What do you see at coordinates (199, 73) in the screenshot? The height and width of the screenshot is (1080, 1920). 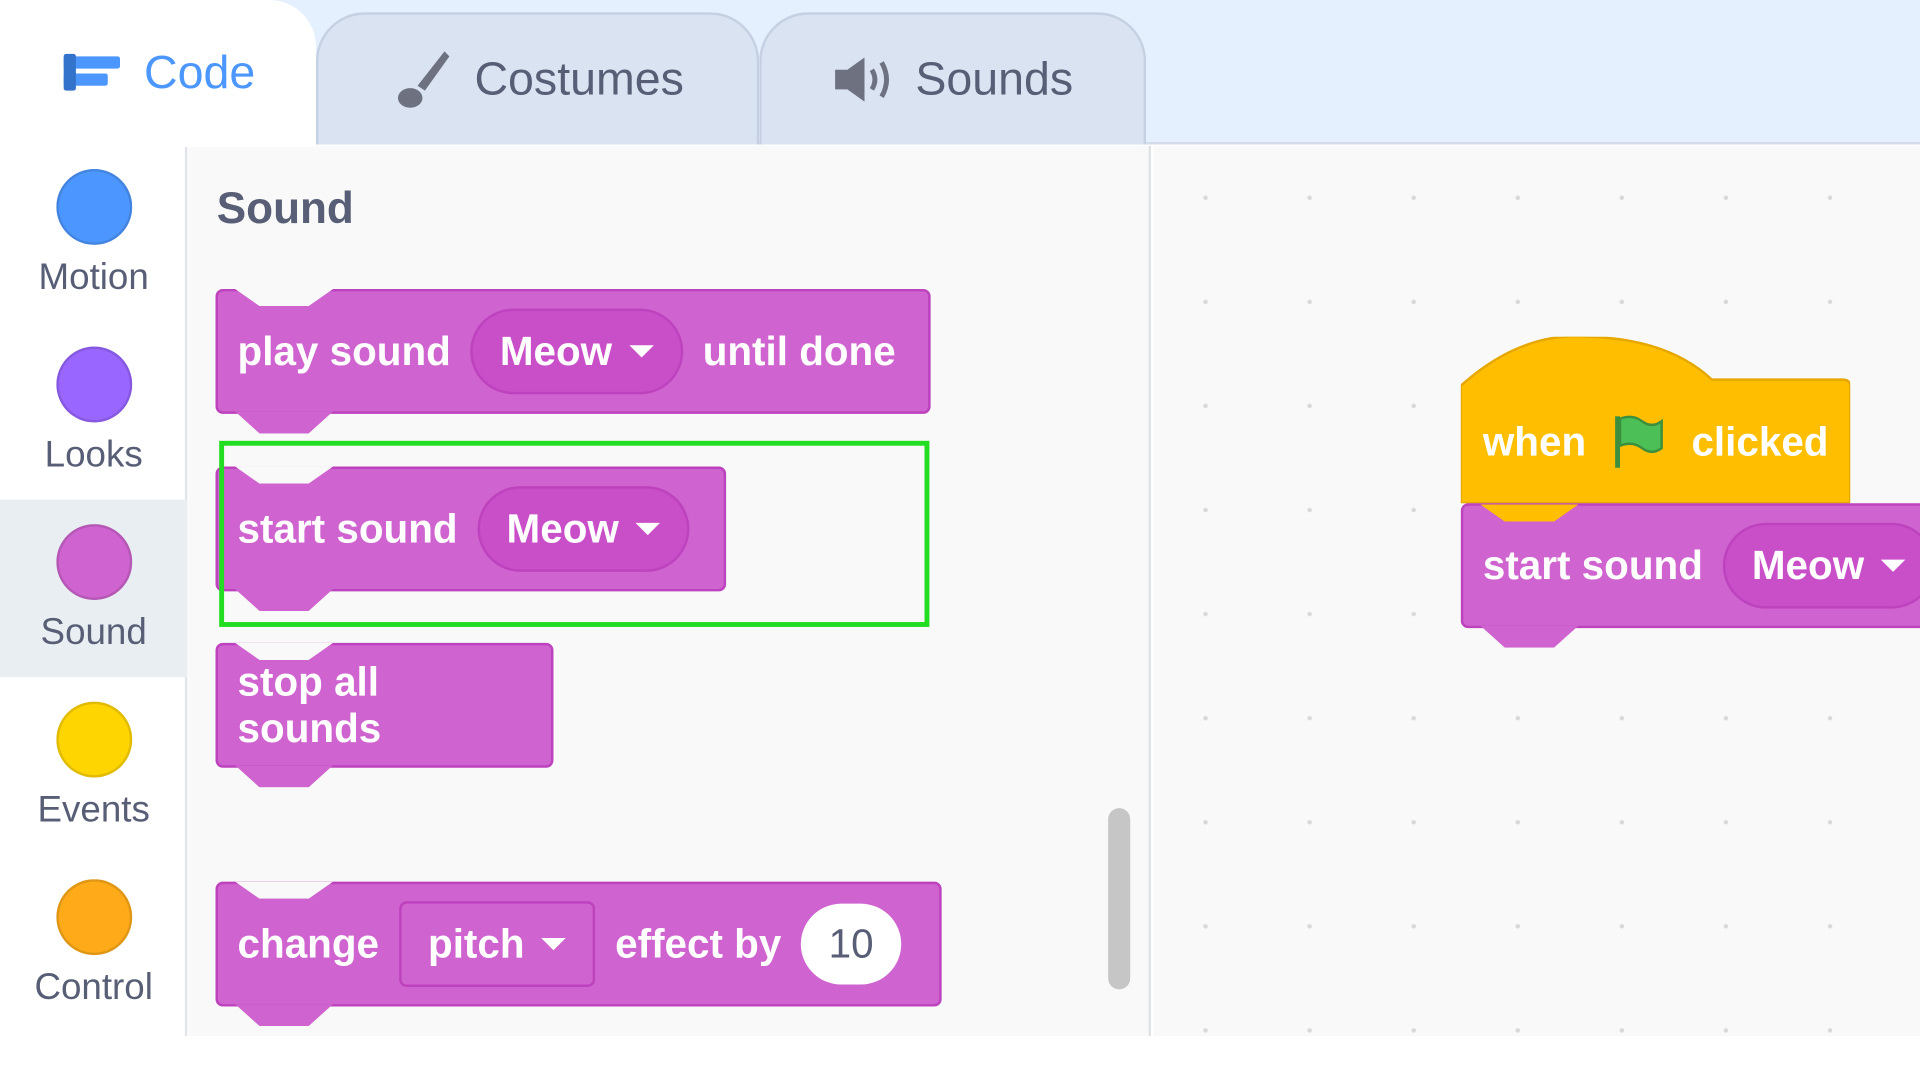 I see `tab-code-label: Code` at bounding box center [199, 73].